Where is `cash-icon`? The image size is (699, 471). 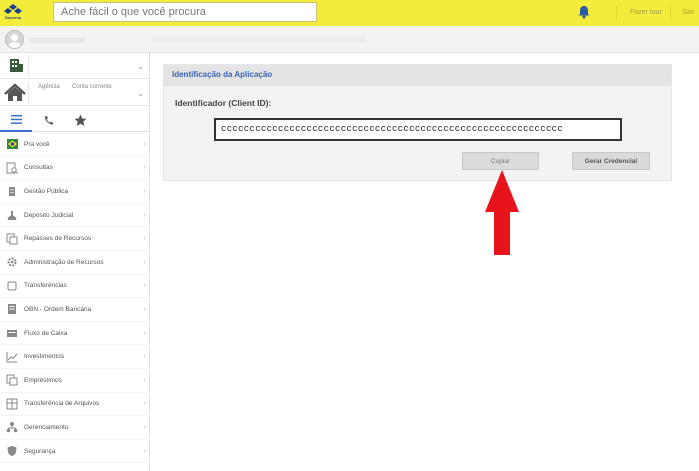
cash-icon is located at coordinates (12, 333).